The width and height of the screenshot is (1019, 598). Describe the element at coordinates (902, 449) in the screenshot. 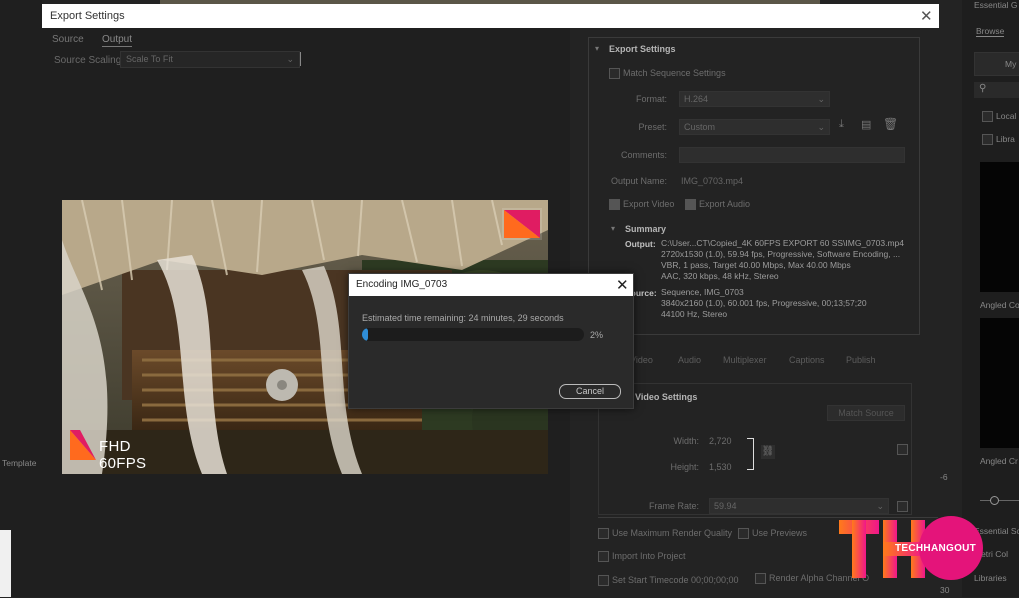

I see `width-height-checkbox` at that location.